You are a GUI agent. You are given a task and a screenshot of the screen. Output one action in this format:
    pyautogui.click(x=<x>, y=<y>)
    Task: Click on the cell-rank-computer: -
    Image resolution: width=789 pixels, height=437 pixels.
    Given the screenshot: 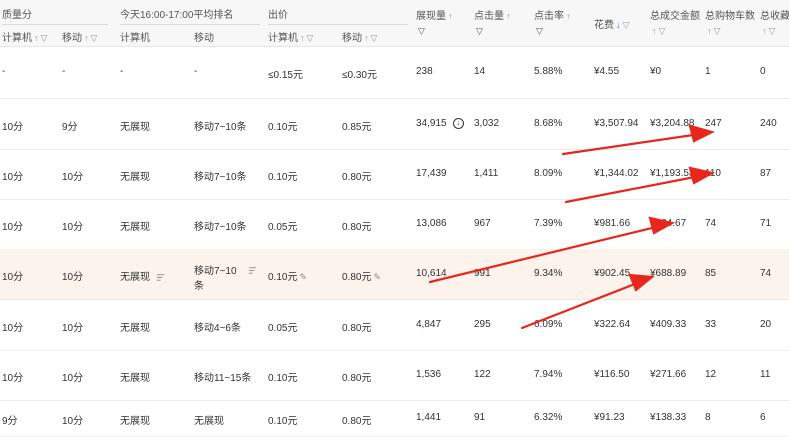 What is the action you would take?
    pyautogui.click(x=122, y=71)
    